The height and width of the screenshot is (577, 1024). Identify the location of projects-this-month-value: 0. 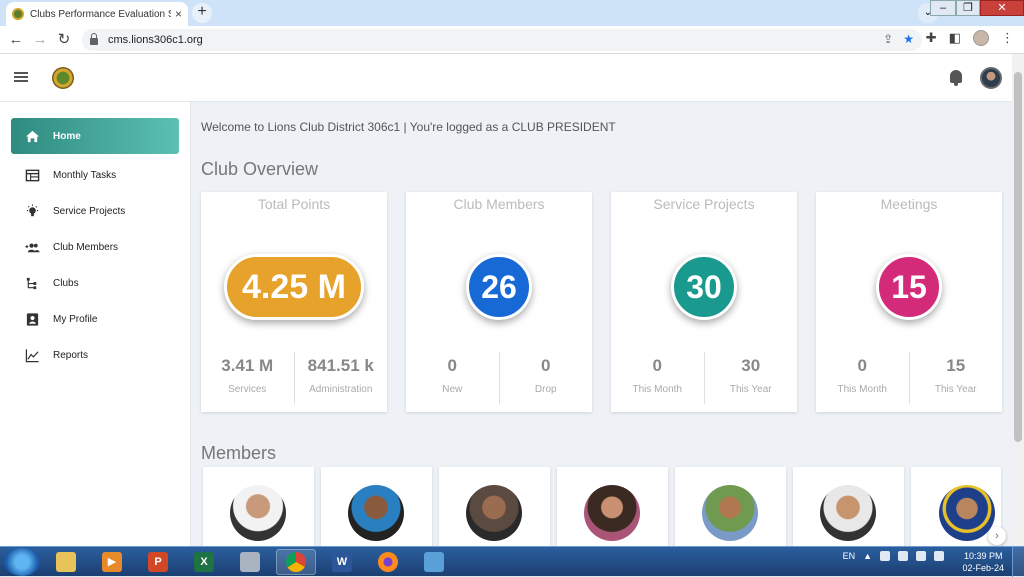
(657, 365).